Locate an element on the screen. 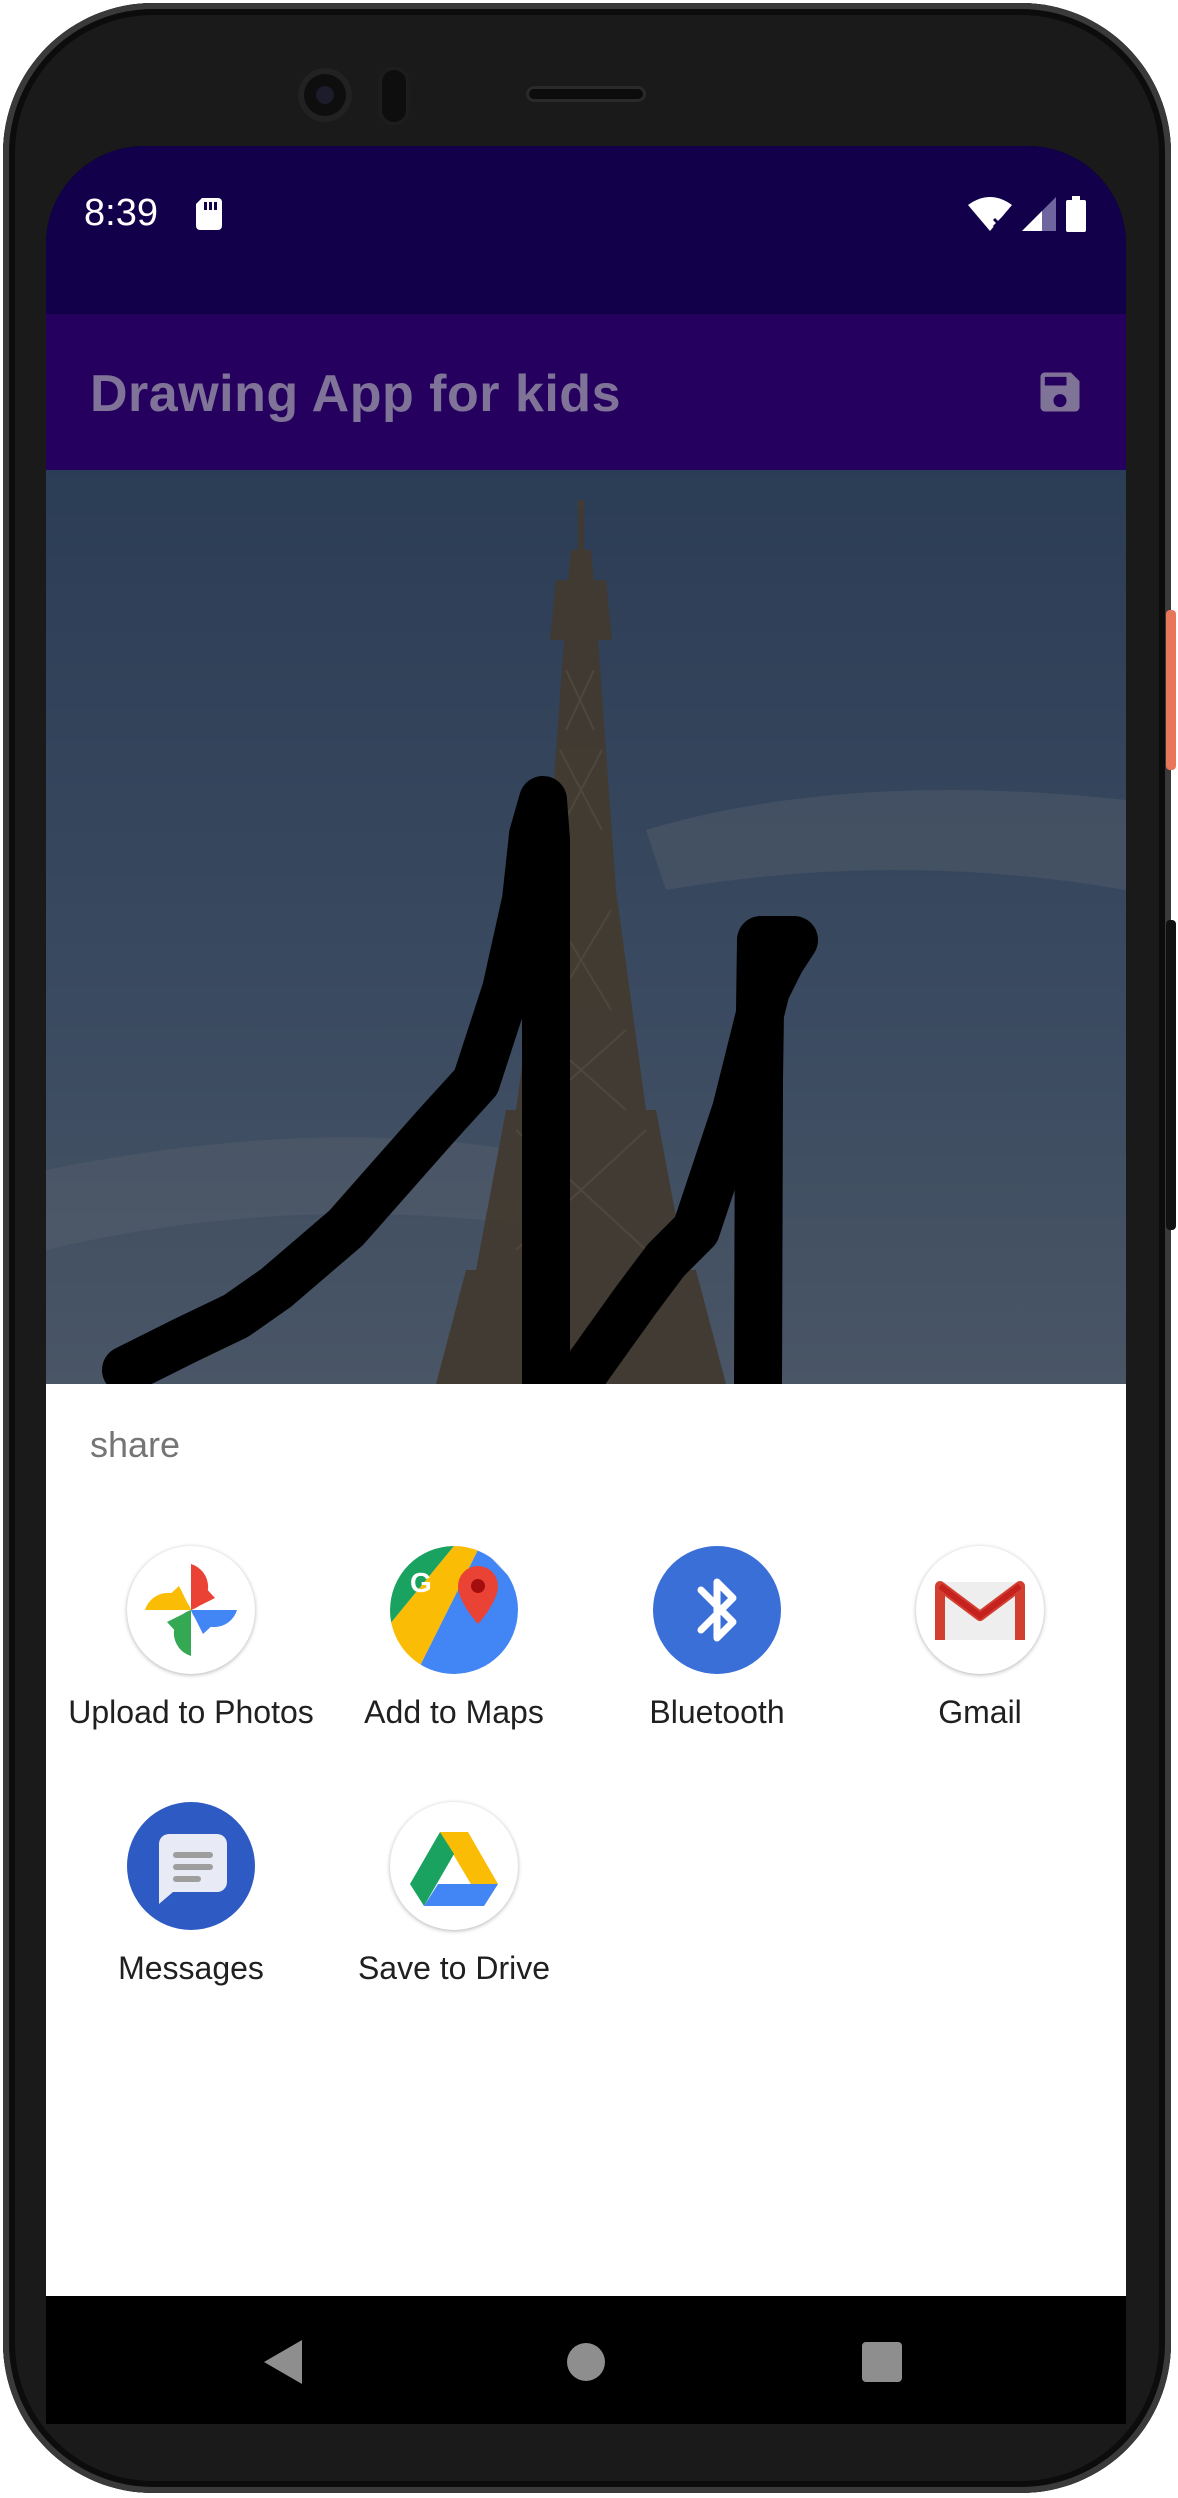  status-icons is located at coordinates (1027, 214).